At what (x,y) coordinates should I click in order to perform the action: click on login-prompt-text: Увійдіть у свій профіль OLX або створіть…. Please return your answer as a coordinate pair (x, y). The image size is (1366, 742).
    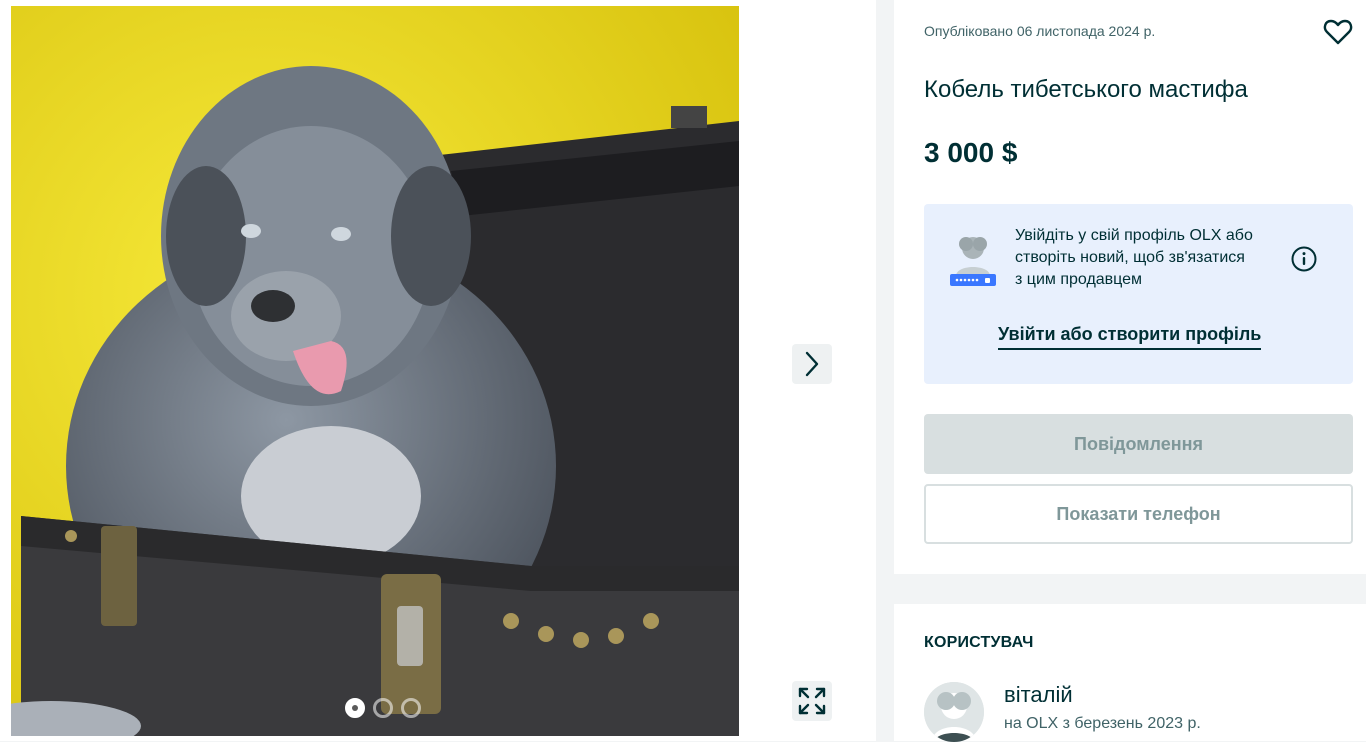
    Looking at the image, I should click on (1134, 257).